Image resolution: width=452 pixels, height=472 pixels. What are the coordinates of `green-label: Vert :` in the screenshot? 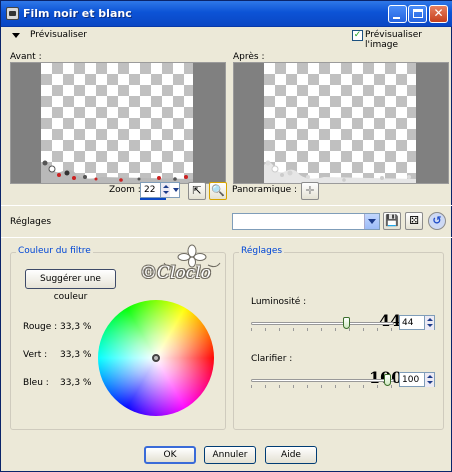 It's located at (35, 355).